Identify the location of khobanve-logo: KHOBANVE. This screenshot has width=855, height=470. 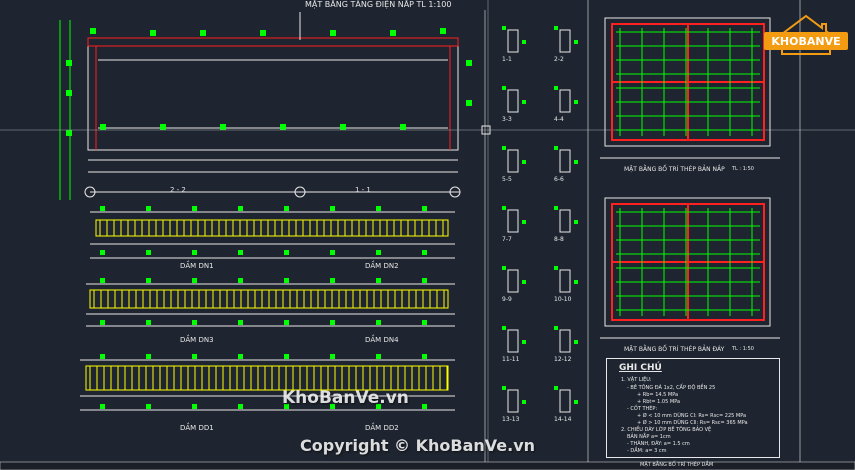
(806, 34).